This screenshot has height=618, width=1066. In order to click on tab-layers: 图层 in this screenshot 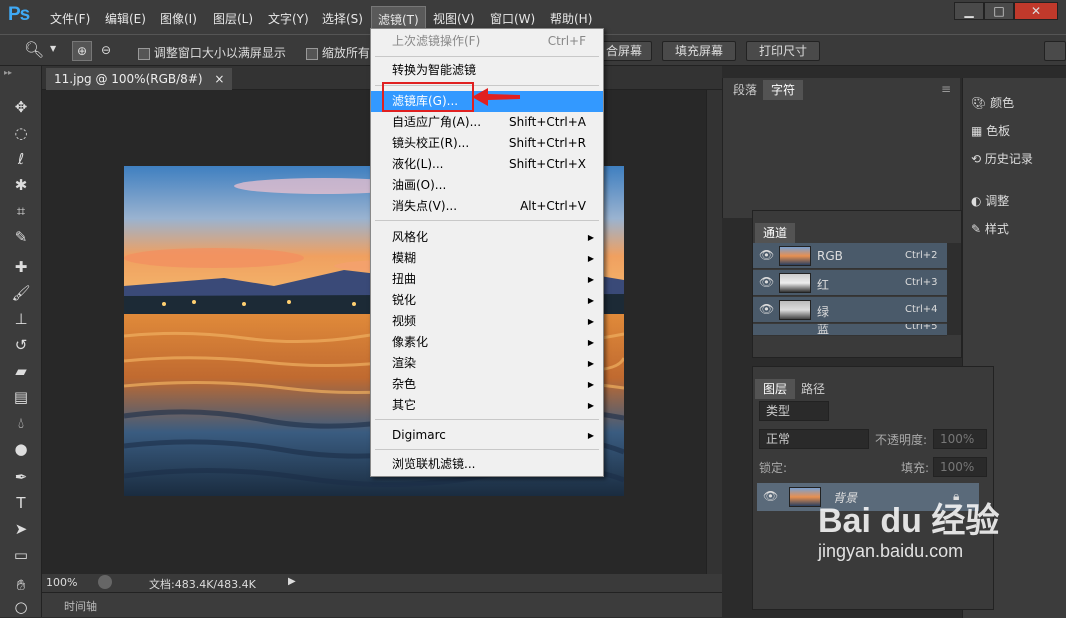, I will do `click(775, 389)`.